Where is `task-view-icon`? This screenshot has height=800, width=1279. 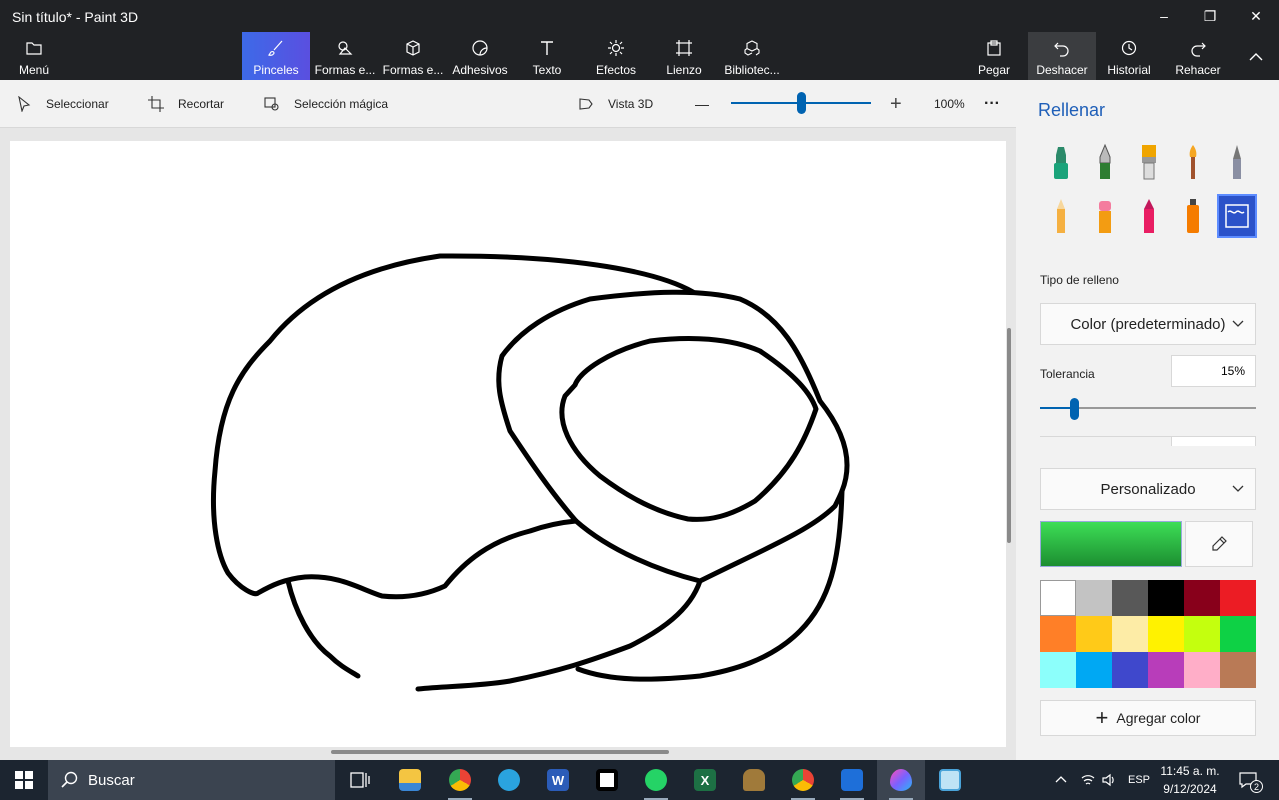
task-view-icon is located at coordinates (360, 780).